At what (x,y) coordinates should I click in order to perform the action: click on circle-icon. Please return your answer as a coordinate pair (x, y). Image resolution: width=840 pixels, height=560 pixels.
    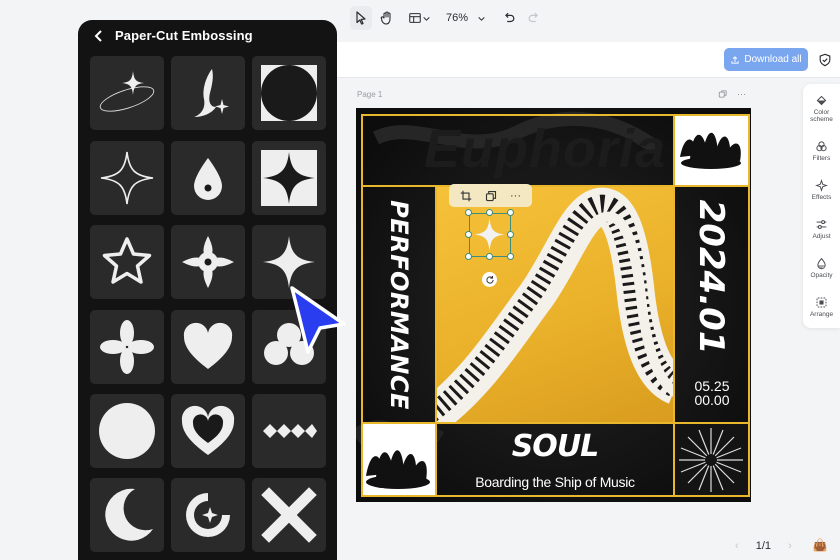
    Looking at the image, I should click on (127, 431).